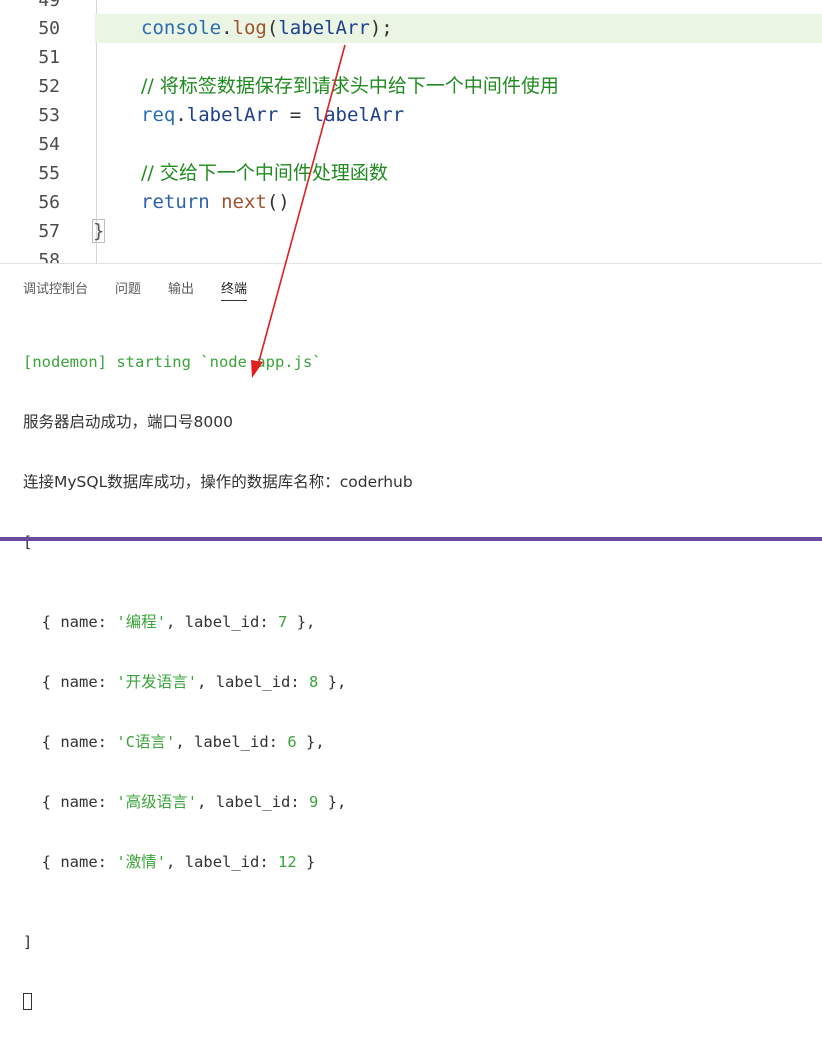 This screenshot has width=822, height=1052. Describe the element at coordinates (314, 682) in the screenshot. I see `row-label-id: 8` at that location.